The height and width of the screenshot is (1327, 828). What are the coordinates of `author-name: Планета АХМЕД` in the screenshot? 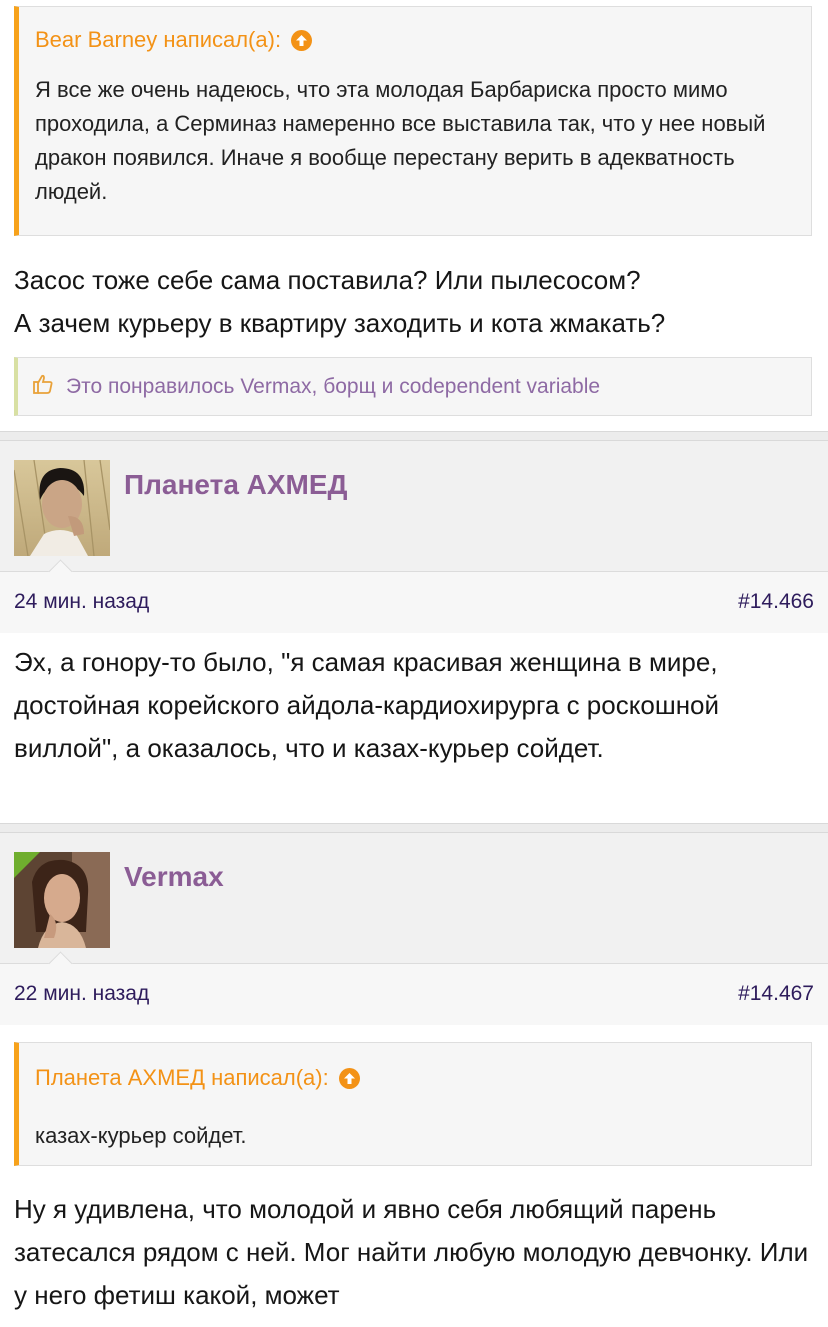 It's located at (236, 485).